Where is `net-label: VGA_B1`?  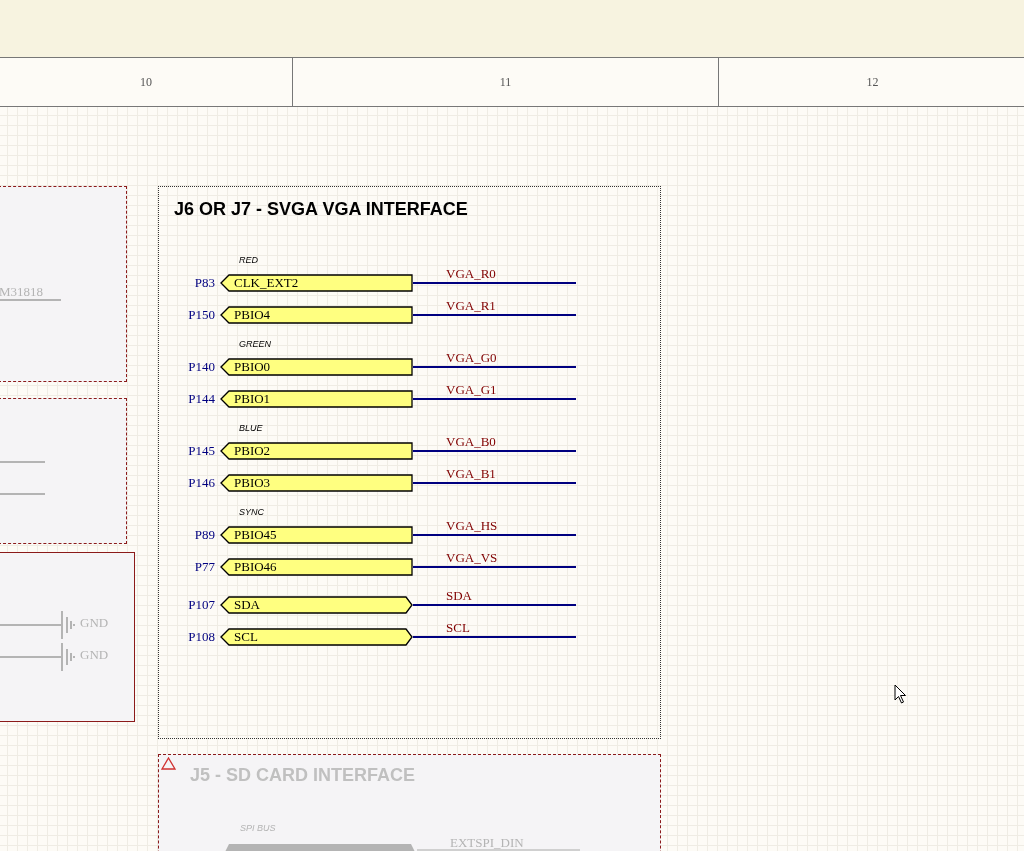 net-label: VGA_B1 is located at coordinates (471, 474).